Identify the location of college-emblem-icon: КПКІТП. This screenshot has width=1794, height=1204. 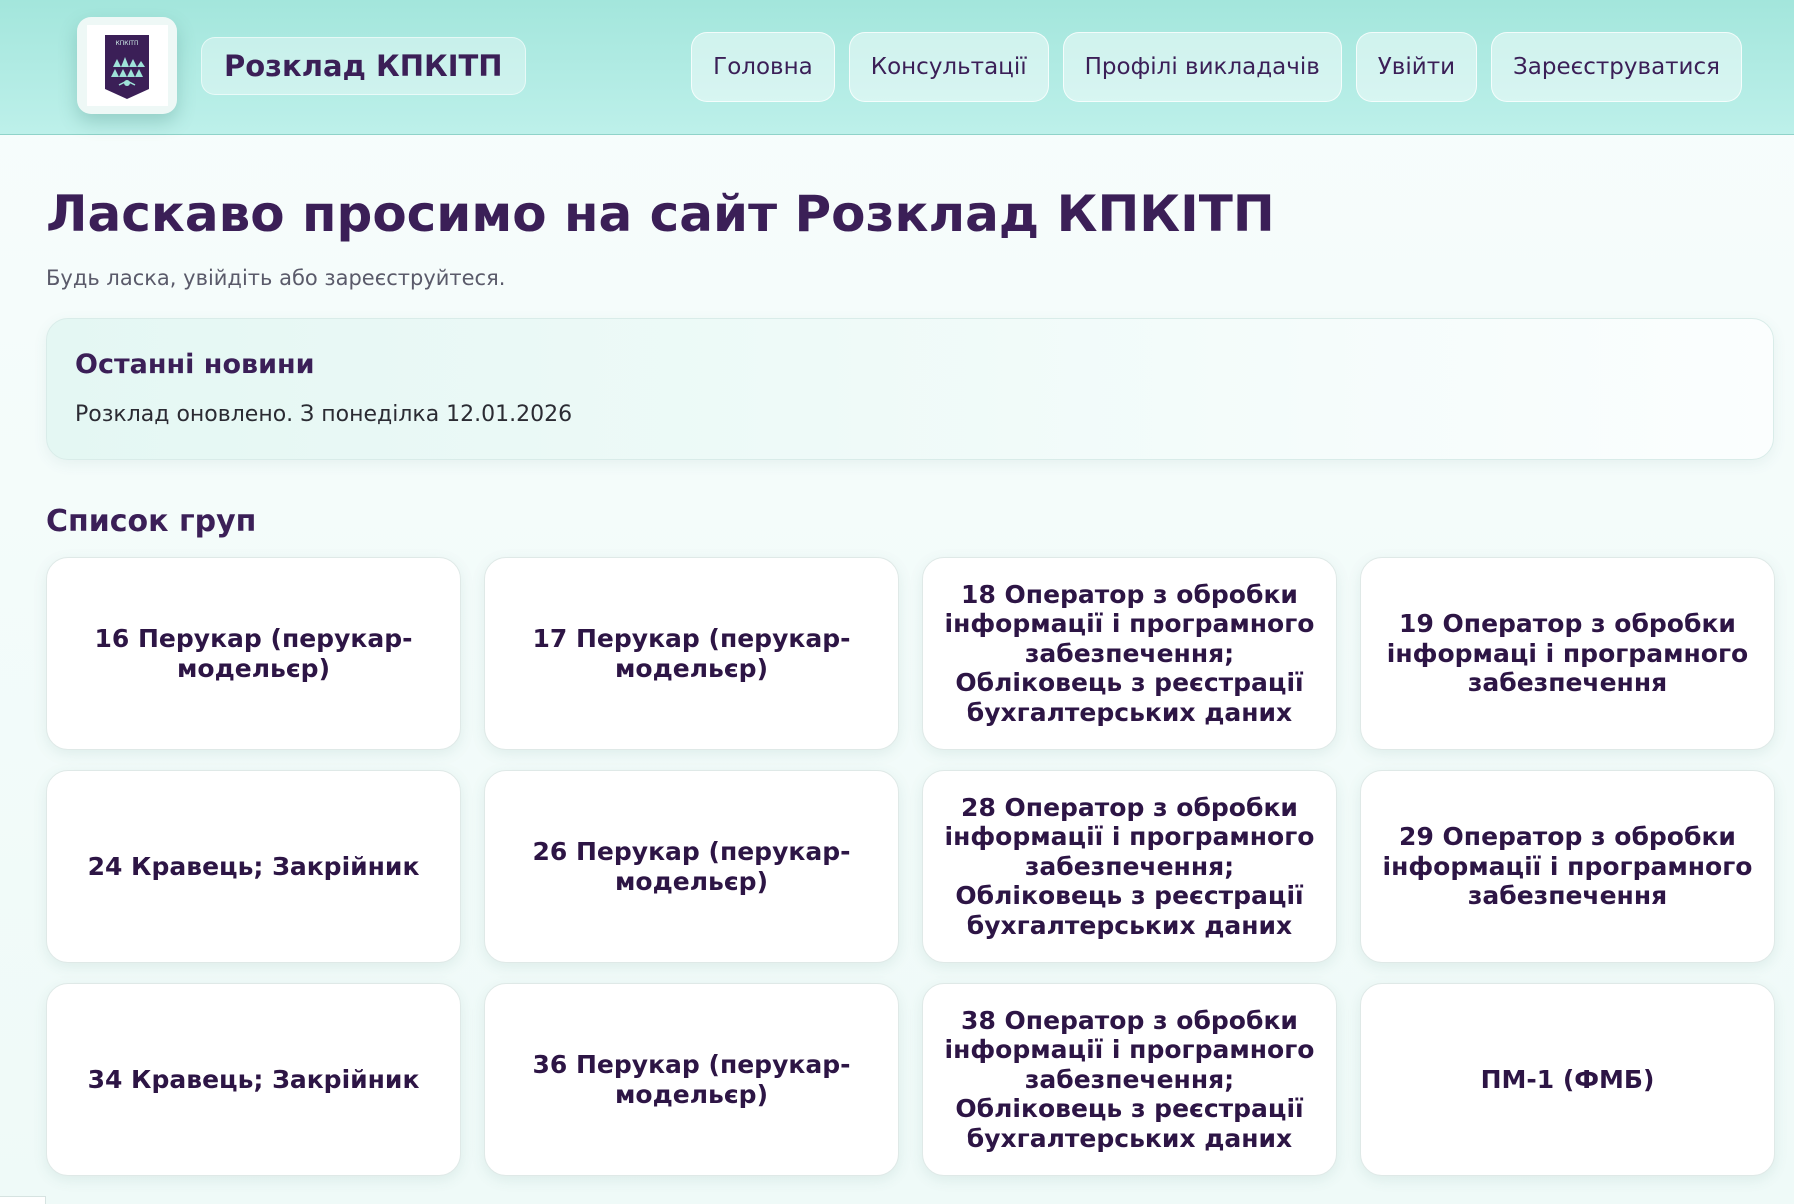
(127, 66).